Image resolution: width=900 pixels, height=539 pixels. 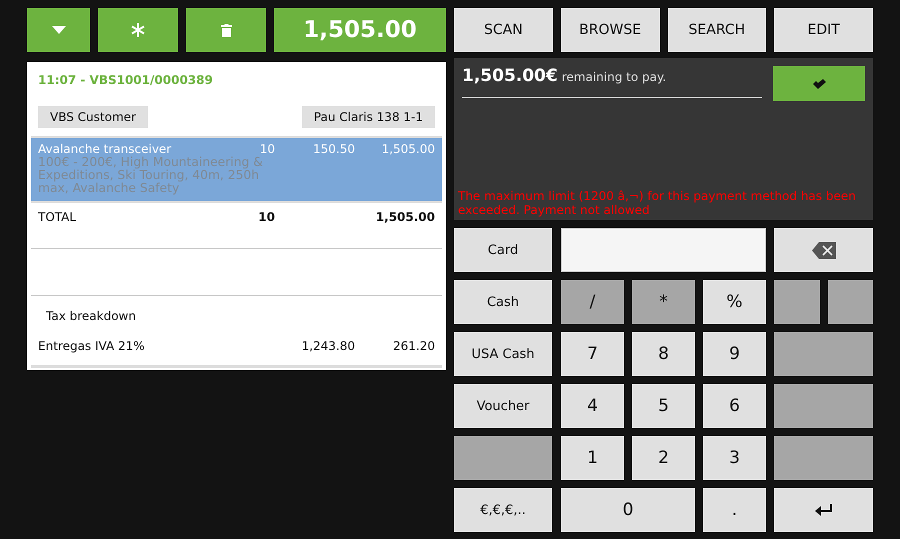 What do you see at coordinates (628, 510) in the screenshot?
I see `keypad-key: 0` at bounding box center [628, 510].